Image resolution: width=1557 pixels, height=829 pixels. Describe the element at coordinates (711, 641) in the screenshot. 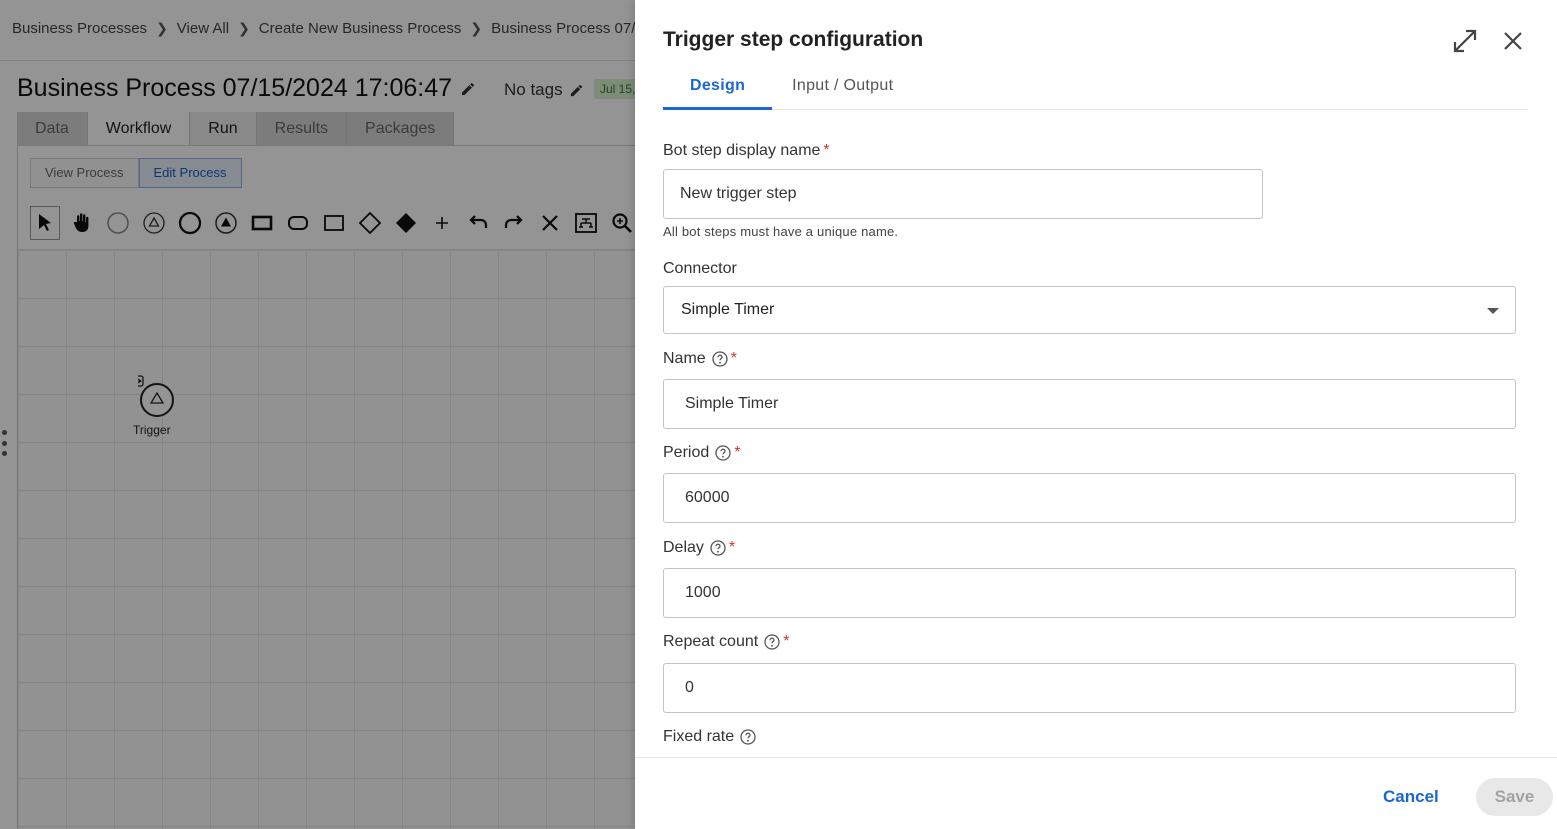

I see `repeat-count-label-text: Repeat count` at that location.